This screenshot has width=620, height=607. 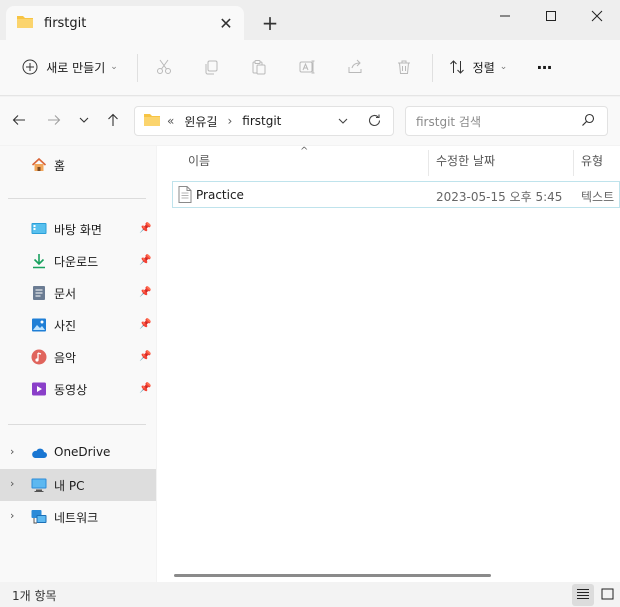 I want to click on close-window-button, so click(x=597, y=16).